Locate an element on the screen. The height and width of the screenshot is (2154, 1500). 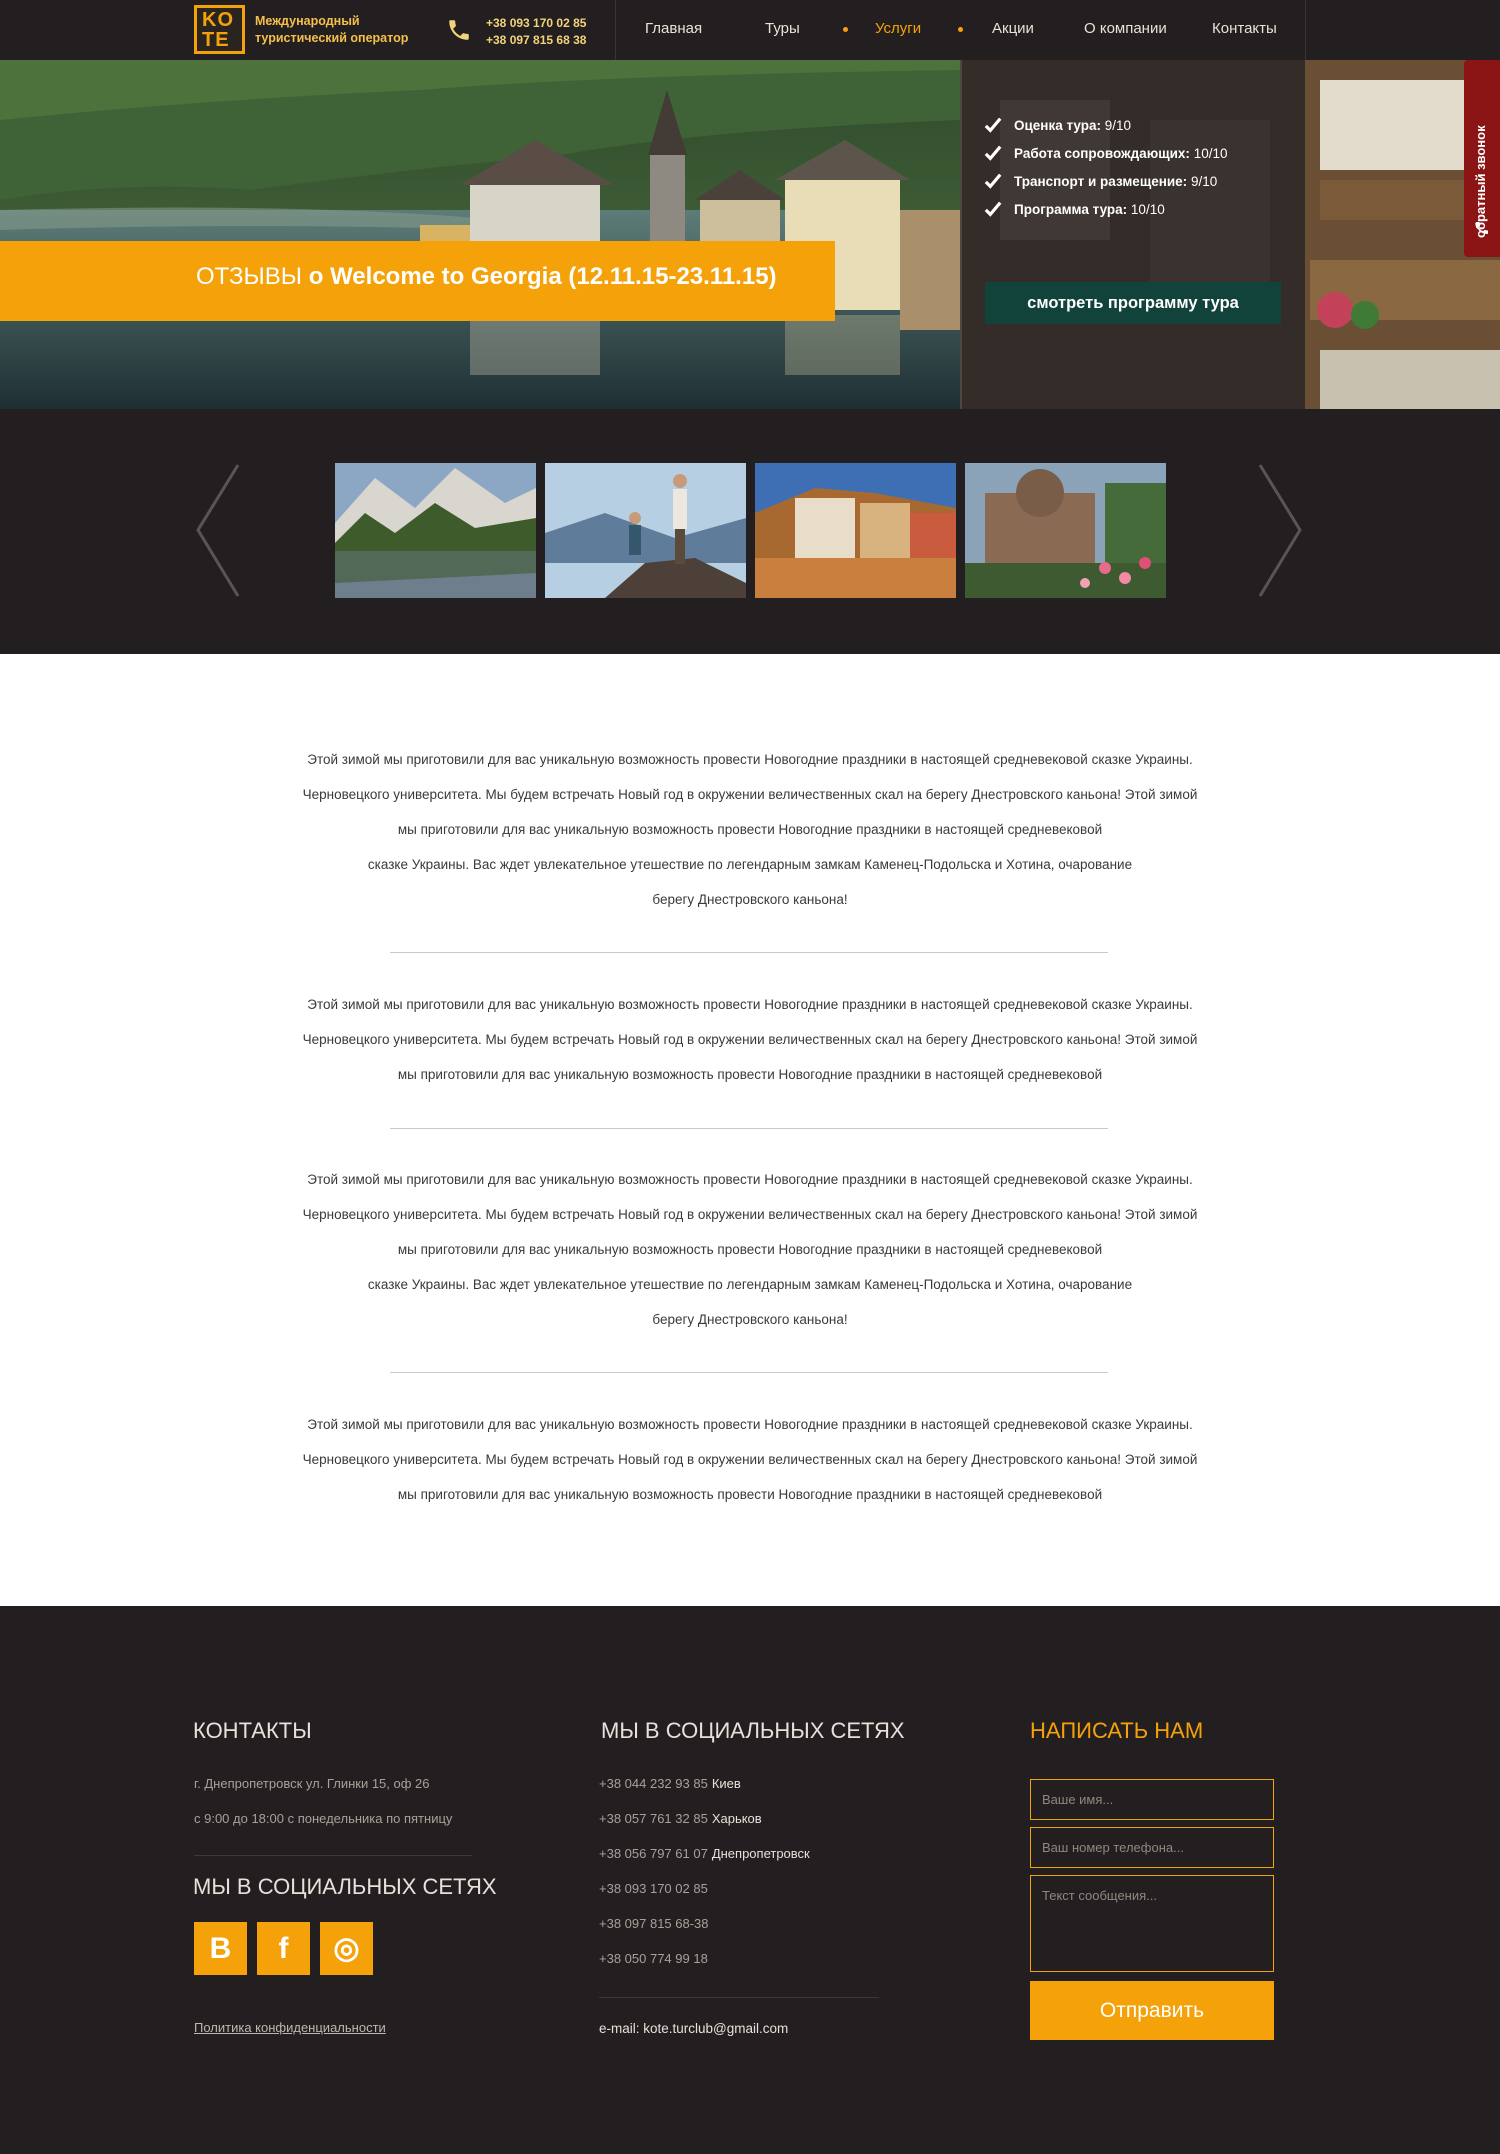
logo: KO TE is located at coordinates (219, 29).